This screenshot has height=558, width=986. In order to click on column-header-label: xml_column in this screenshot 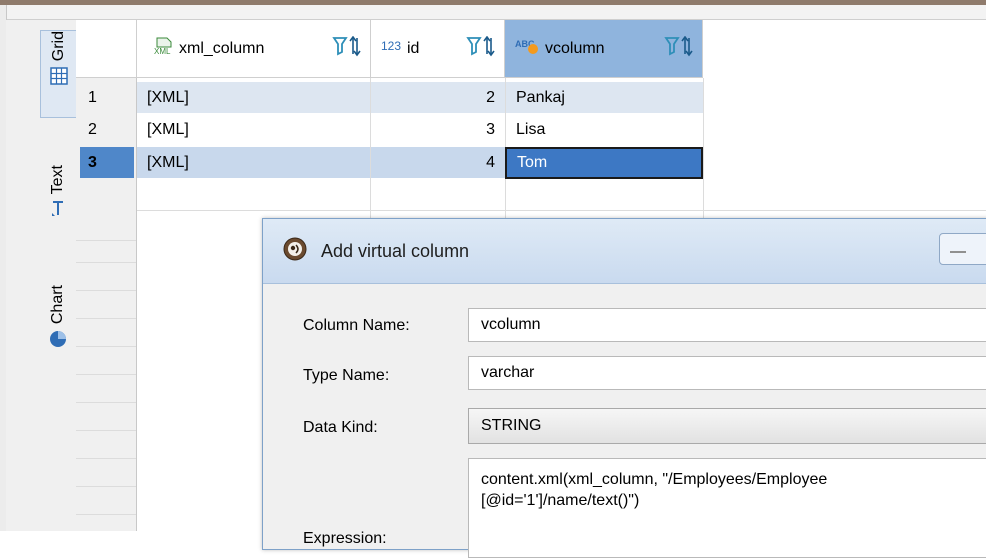, I will do `click(222, 48)`.